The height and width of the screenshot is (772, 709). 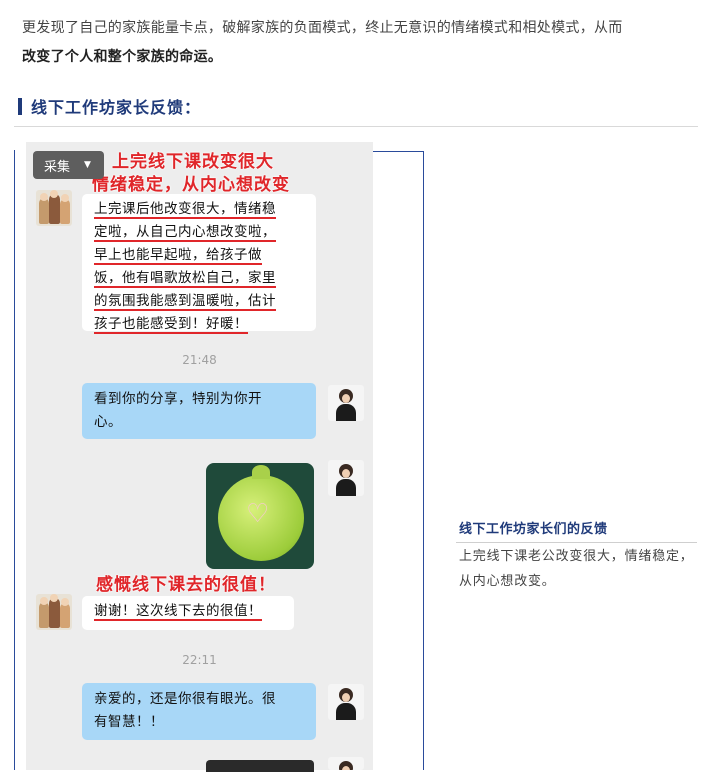 I want to click on timestamp: 22:11, so click(x=199, y=660).